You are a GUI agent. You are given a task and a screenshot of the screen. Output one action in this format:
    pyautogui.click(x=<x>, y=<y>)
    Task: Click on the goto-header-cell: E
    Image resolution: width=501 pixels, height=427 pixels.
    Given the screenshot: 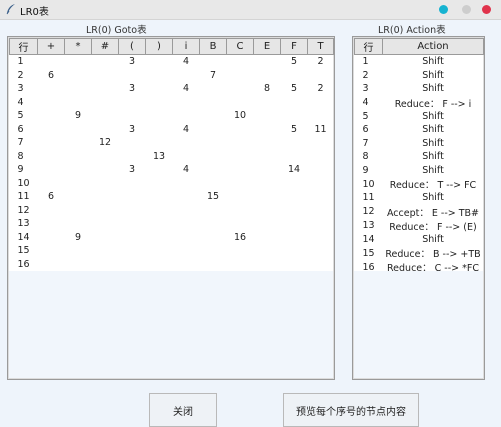 What is the action you would take?
    pyautogui.click(x=267, y=46)
    